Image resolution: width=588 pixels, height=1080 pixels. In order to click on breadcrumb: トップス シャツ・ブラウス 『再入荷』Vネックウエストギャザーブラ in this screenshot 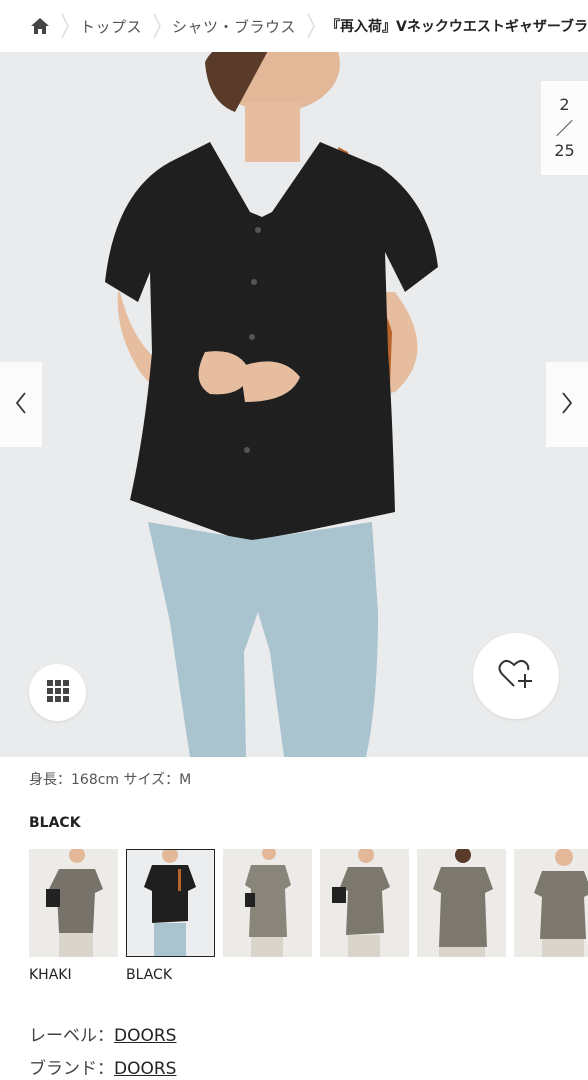, I will do `click(294, 26)`.